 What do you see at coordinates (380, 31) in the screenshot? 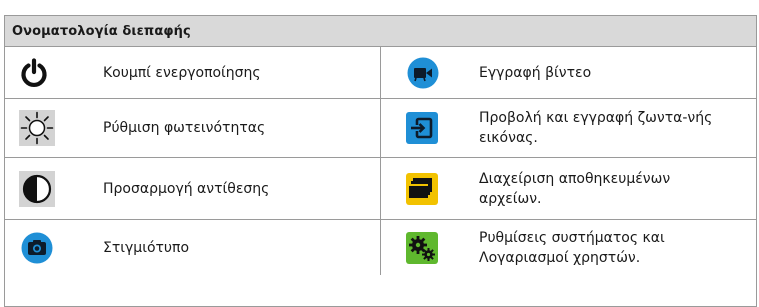
I see `table-header: Ονοματολογία διεπαφής` at bounding box center [380, 31].